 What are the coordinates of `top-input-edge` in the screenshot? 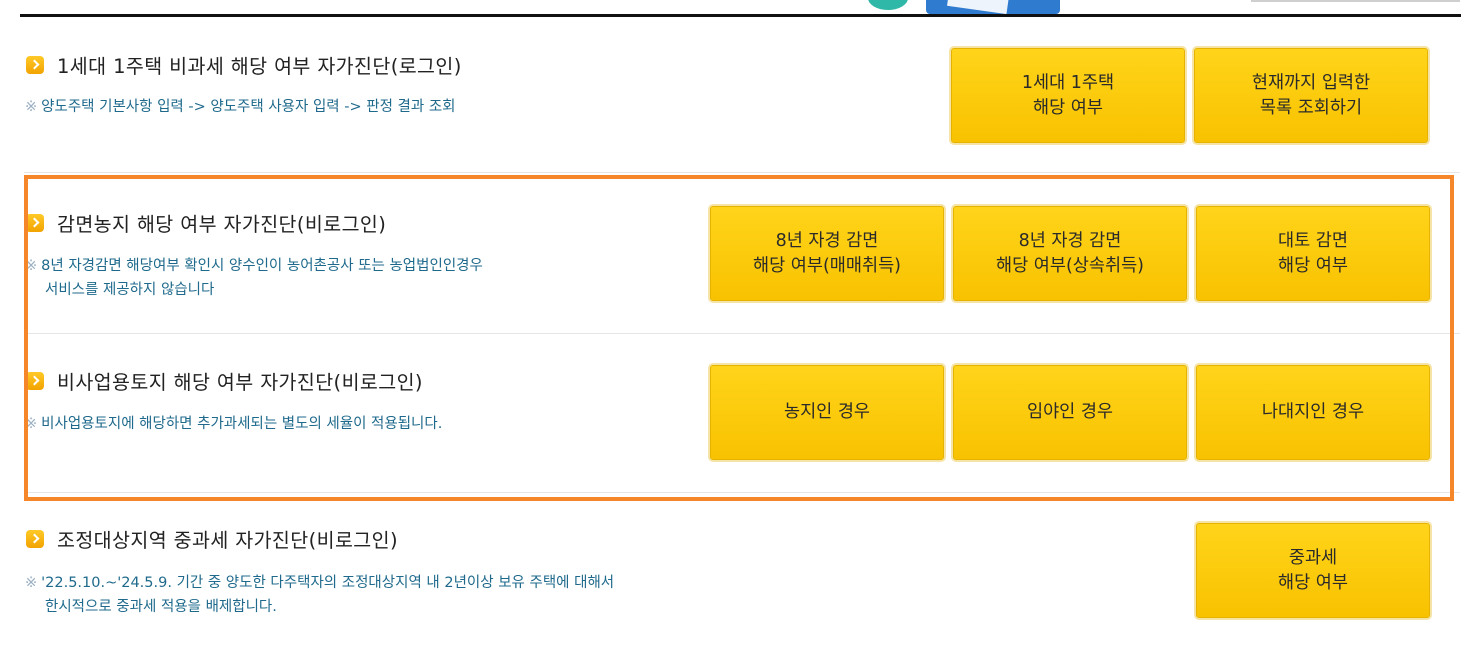 It's located at (1355, 1).